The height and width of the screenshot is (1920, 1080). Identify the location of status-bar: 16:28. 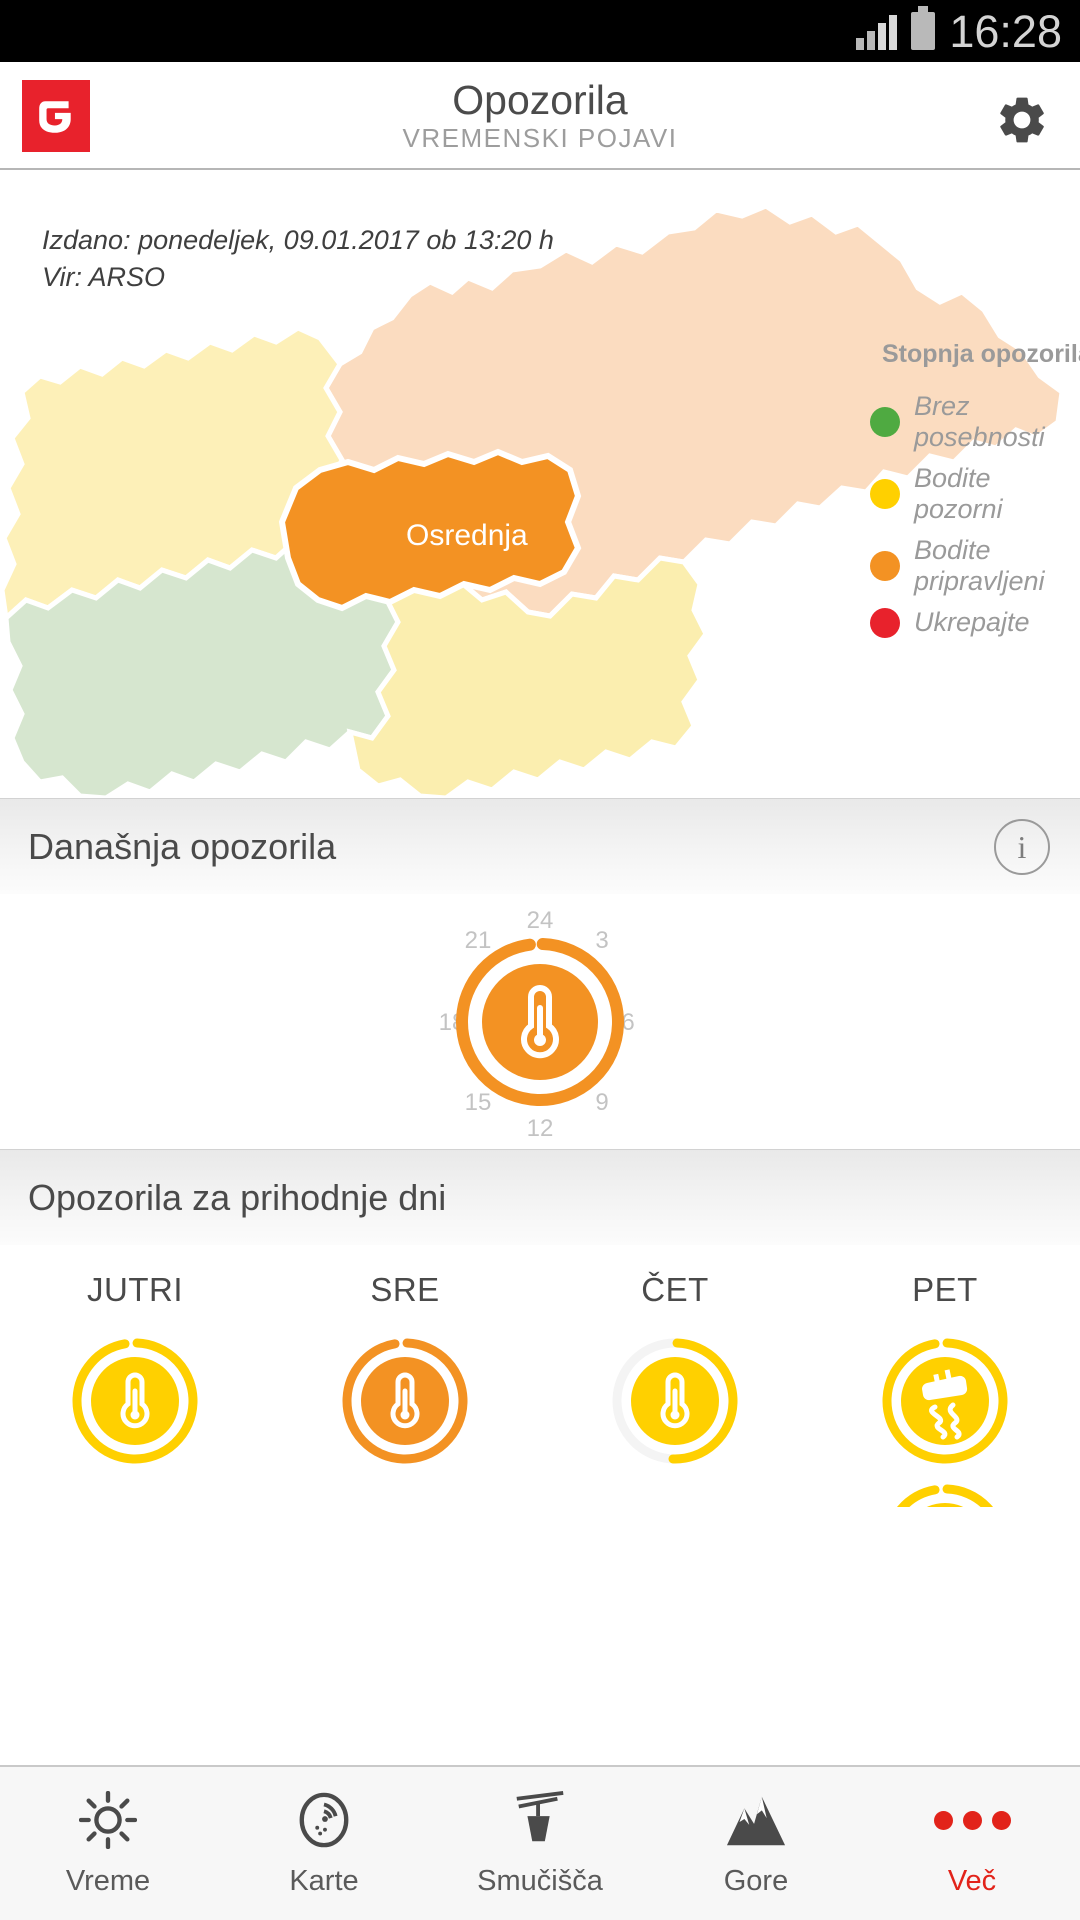
(540, 31).